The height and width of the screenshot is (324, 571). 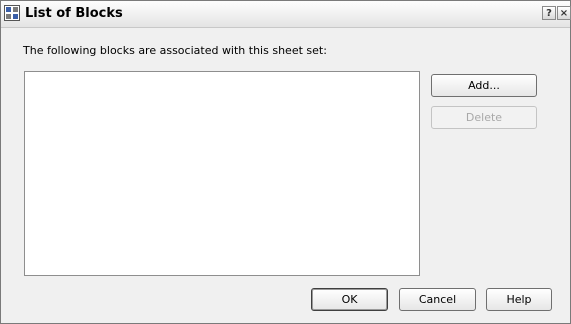 I want to click on title-bar: List of Blocks ? ×, so click(x=286, y=14).